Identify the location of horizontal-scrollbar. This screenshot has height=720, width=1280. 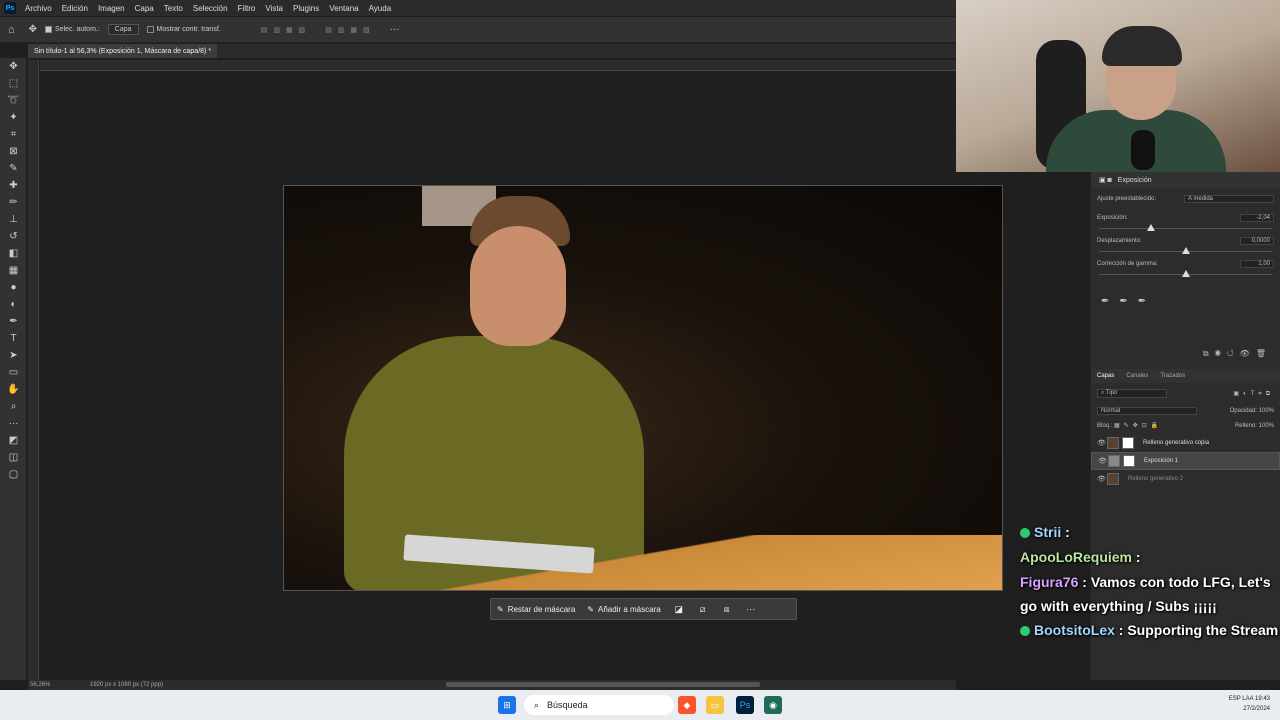
(603, 684).